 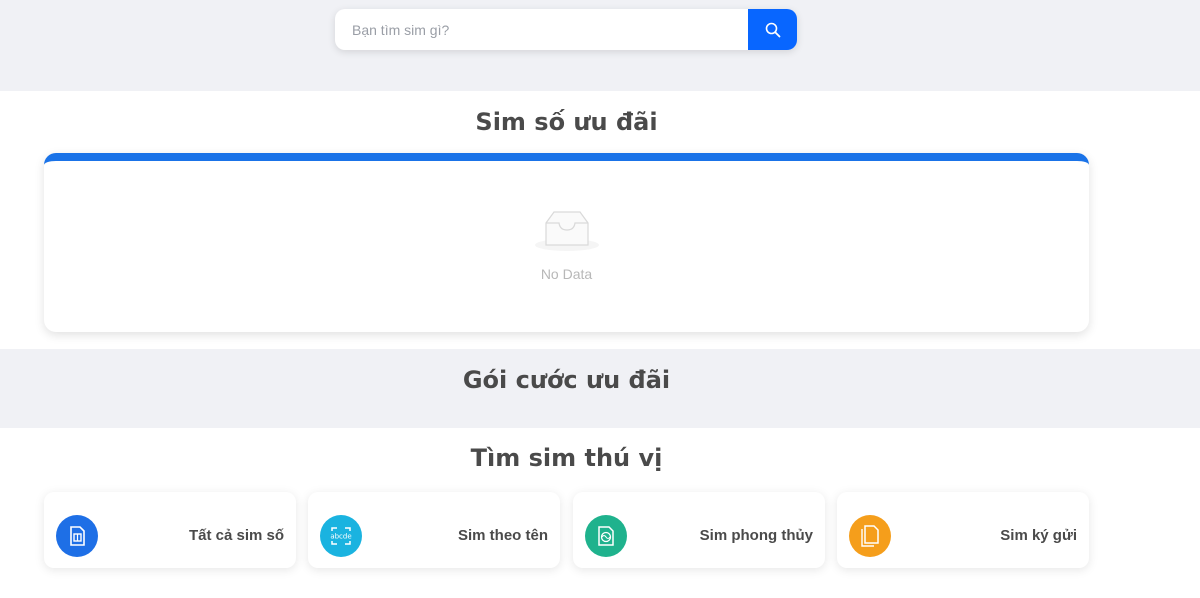 I want to click on search-input, so click(x=541, y=29).